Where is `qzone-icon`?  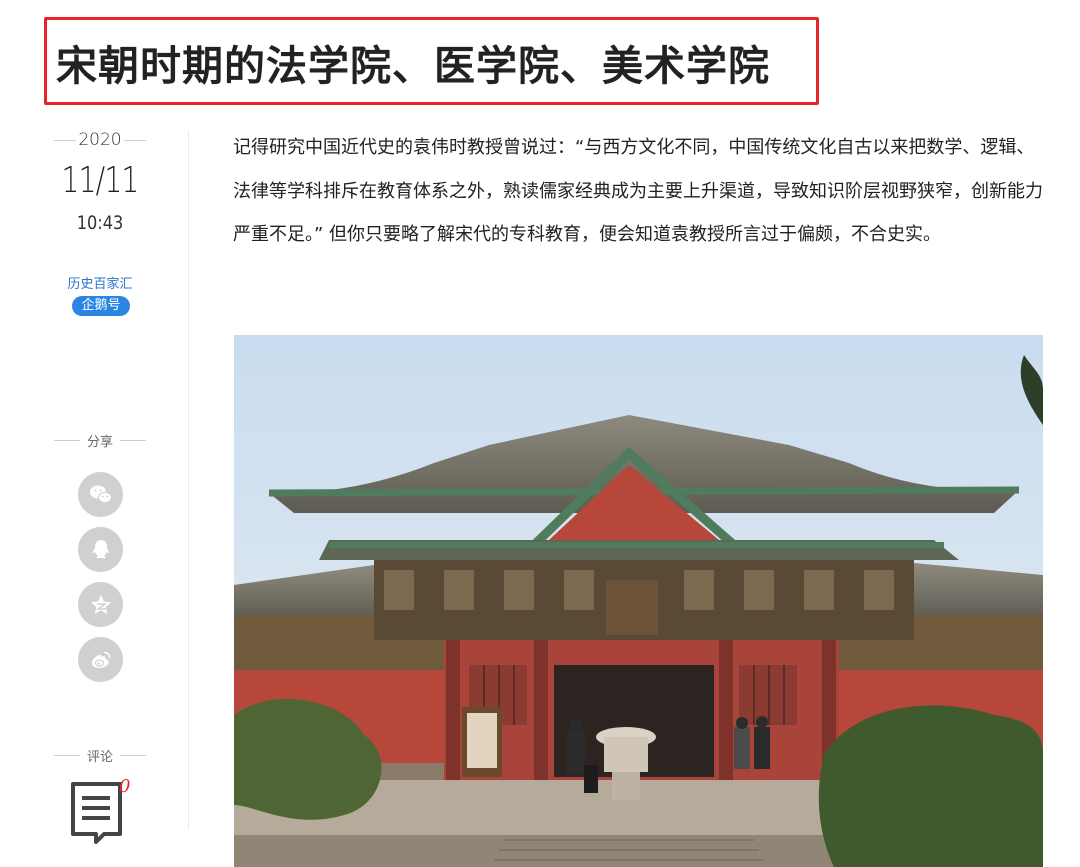 qzone-icon is located at coordinates (100, 604).